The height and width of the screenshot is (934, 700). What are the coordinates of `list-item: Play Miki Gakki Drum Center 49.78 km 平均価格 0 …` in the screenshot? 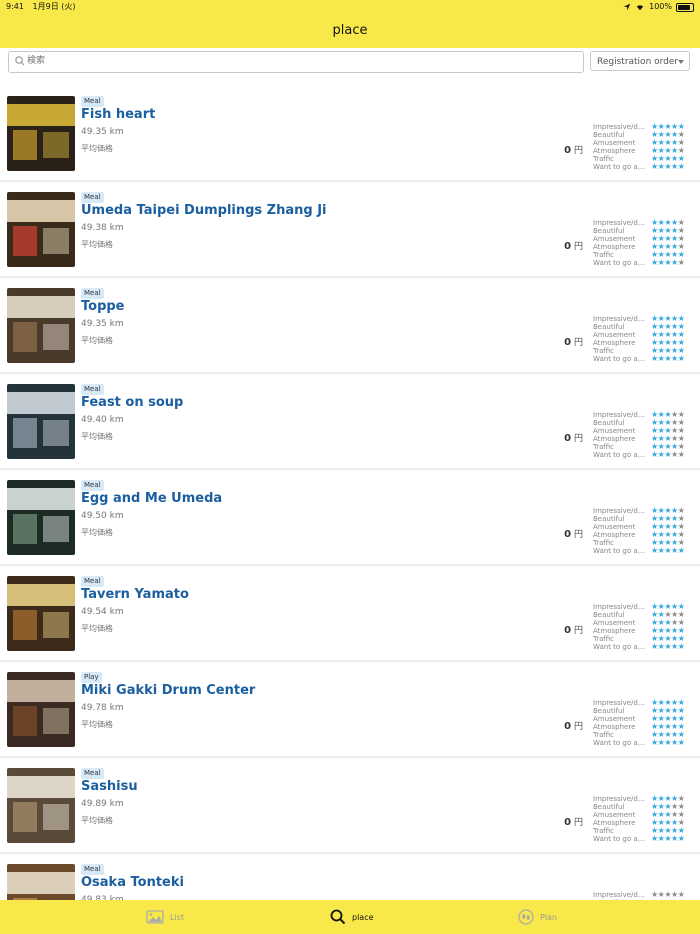 It's located at (350, 711).